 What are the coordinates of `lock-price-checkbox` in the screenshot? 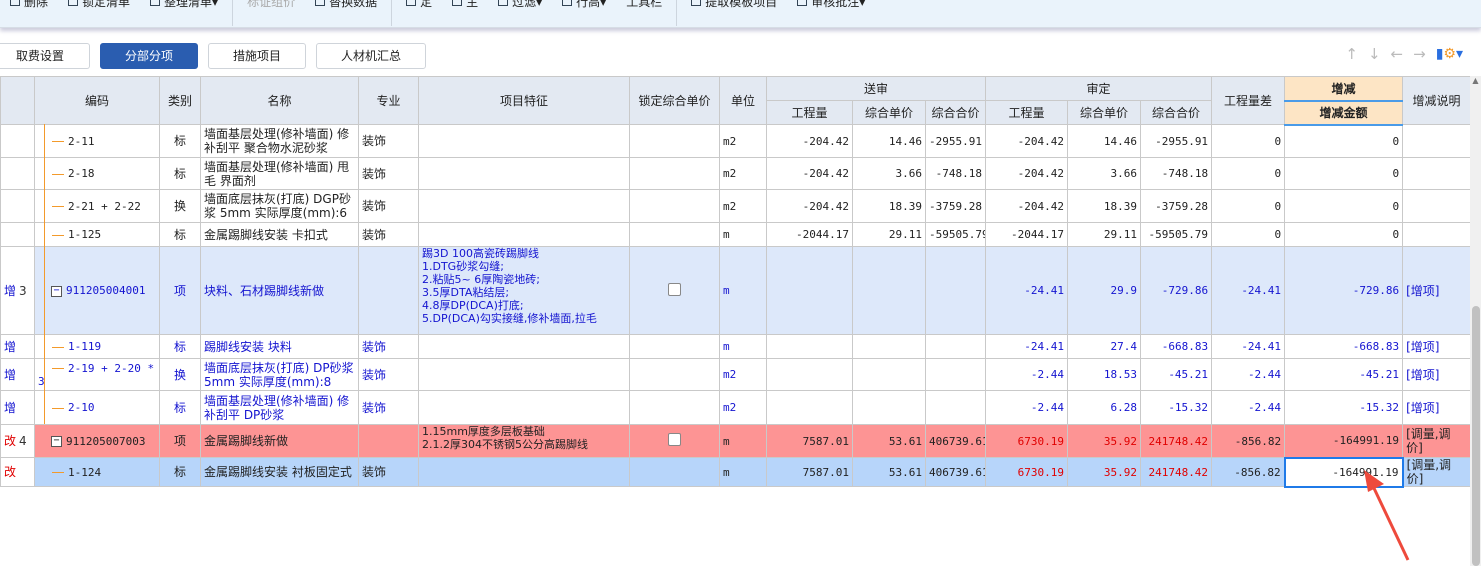 It's located at (674, 289).